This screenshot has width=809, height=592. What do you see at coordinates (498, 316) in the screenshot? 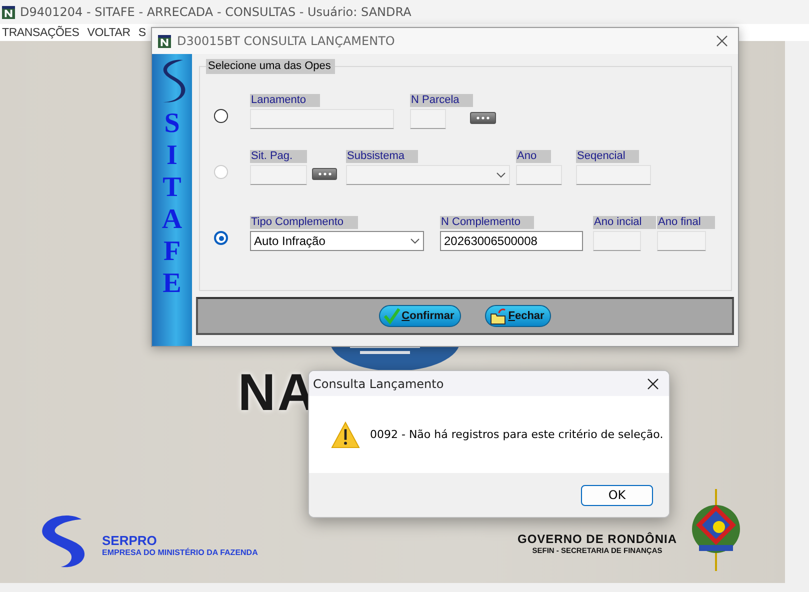
I see `folder-icon` at bounding box center [498, 316].